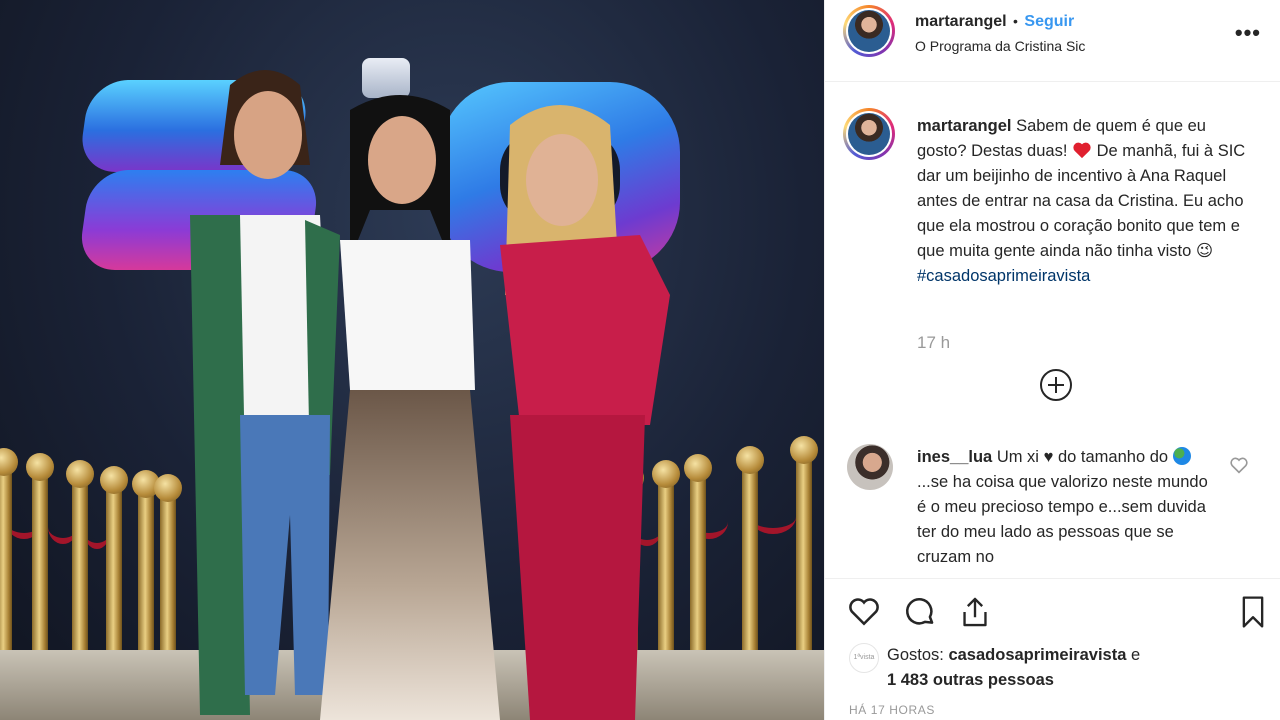 This screenshot has width=1280, height=720. Describe the element at coordinates (1248, 33) in the screenshot. I see `more-icon: •••` at that location.